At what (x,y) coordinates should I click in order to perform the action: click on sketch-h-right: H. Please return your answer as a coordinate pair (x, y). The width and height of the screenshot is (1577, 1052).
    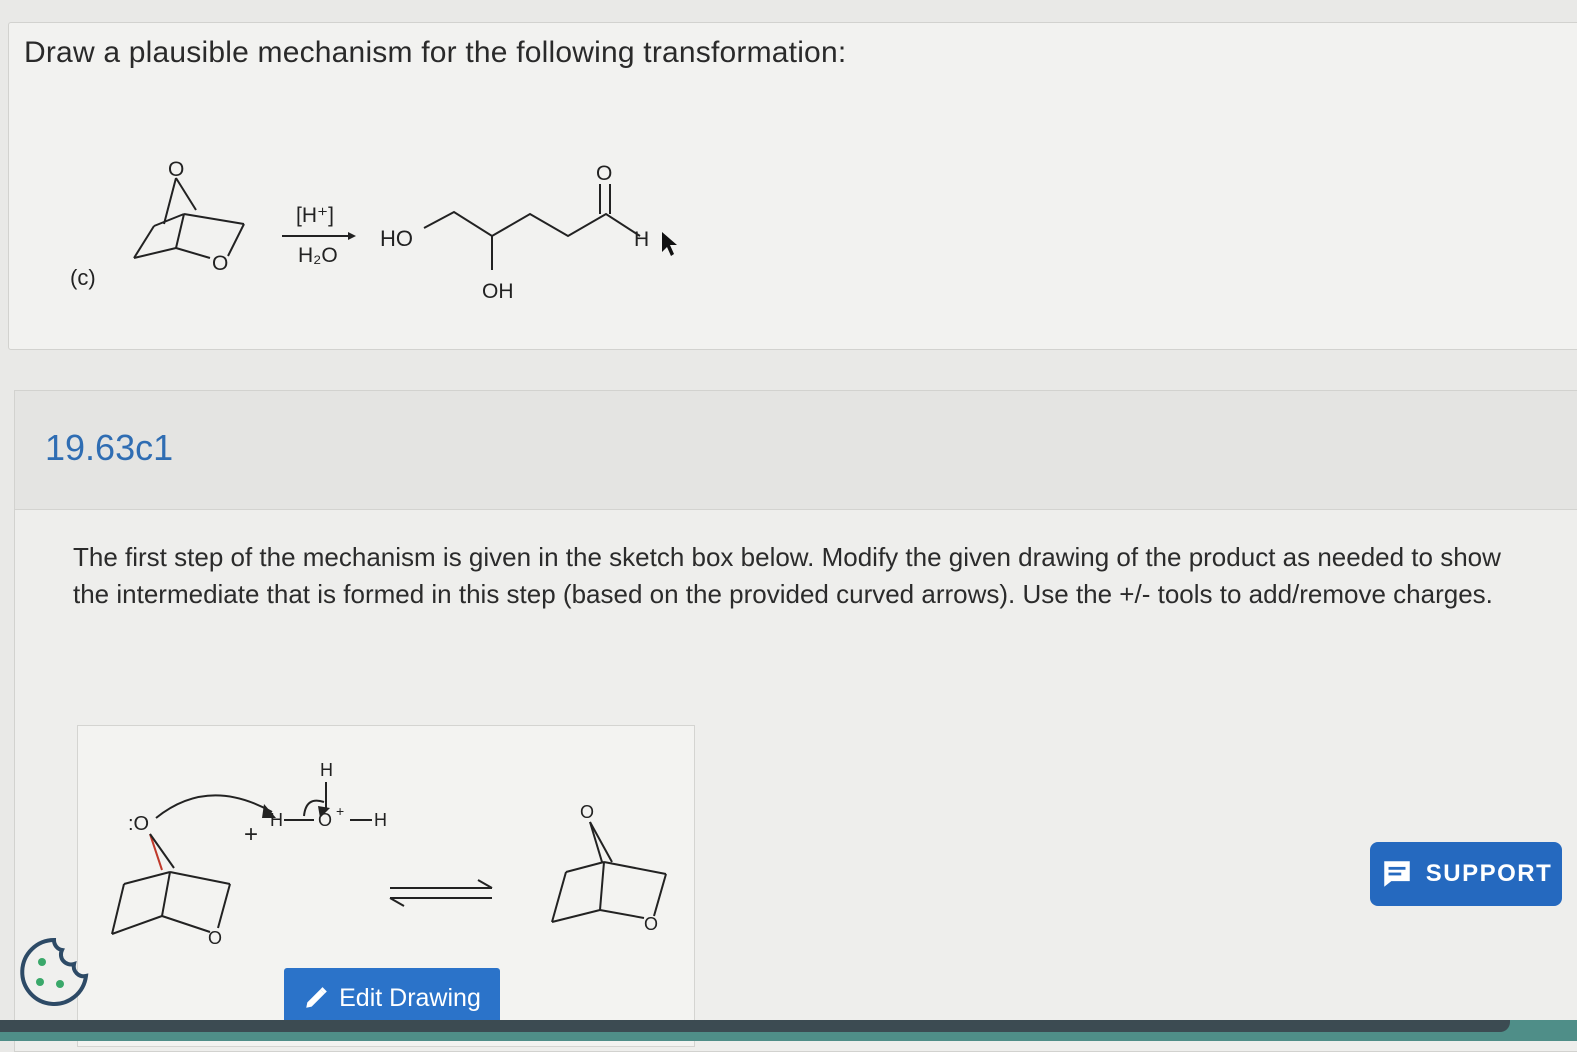
    Looking at the image, I should click on (380, 820).